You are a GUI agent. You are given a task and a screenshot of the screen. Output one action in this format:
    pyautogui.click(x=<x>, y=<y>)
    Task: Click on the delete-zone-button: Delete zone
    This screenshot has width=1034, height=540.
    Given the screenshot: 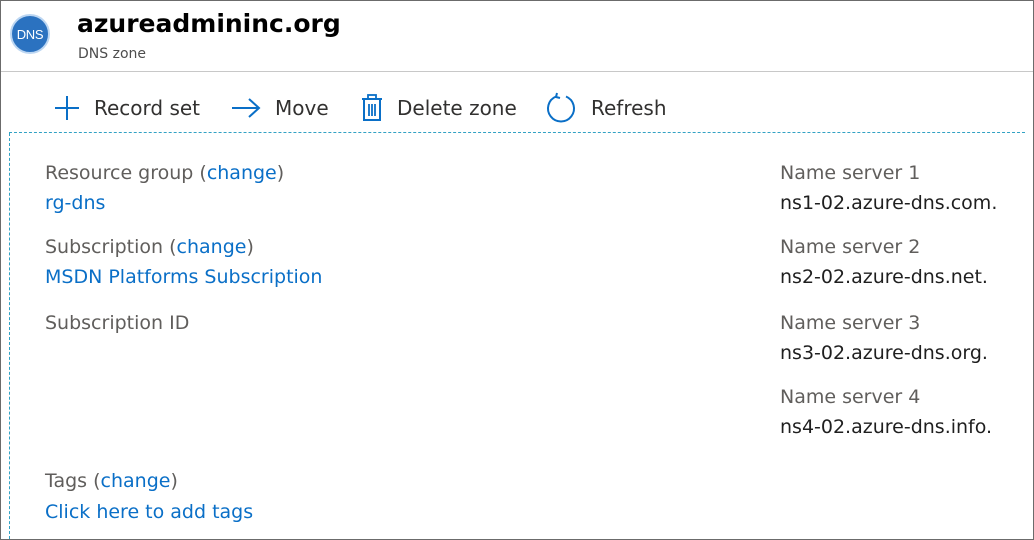 What is the action you would take?
    pyautogui.click(x=439, y=108)
    